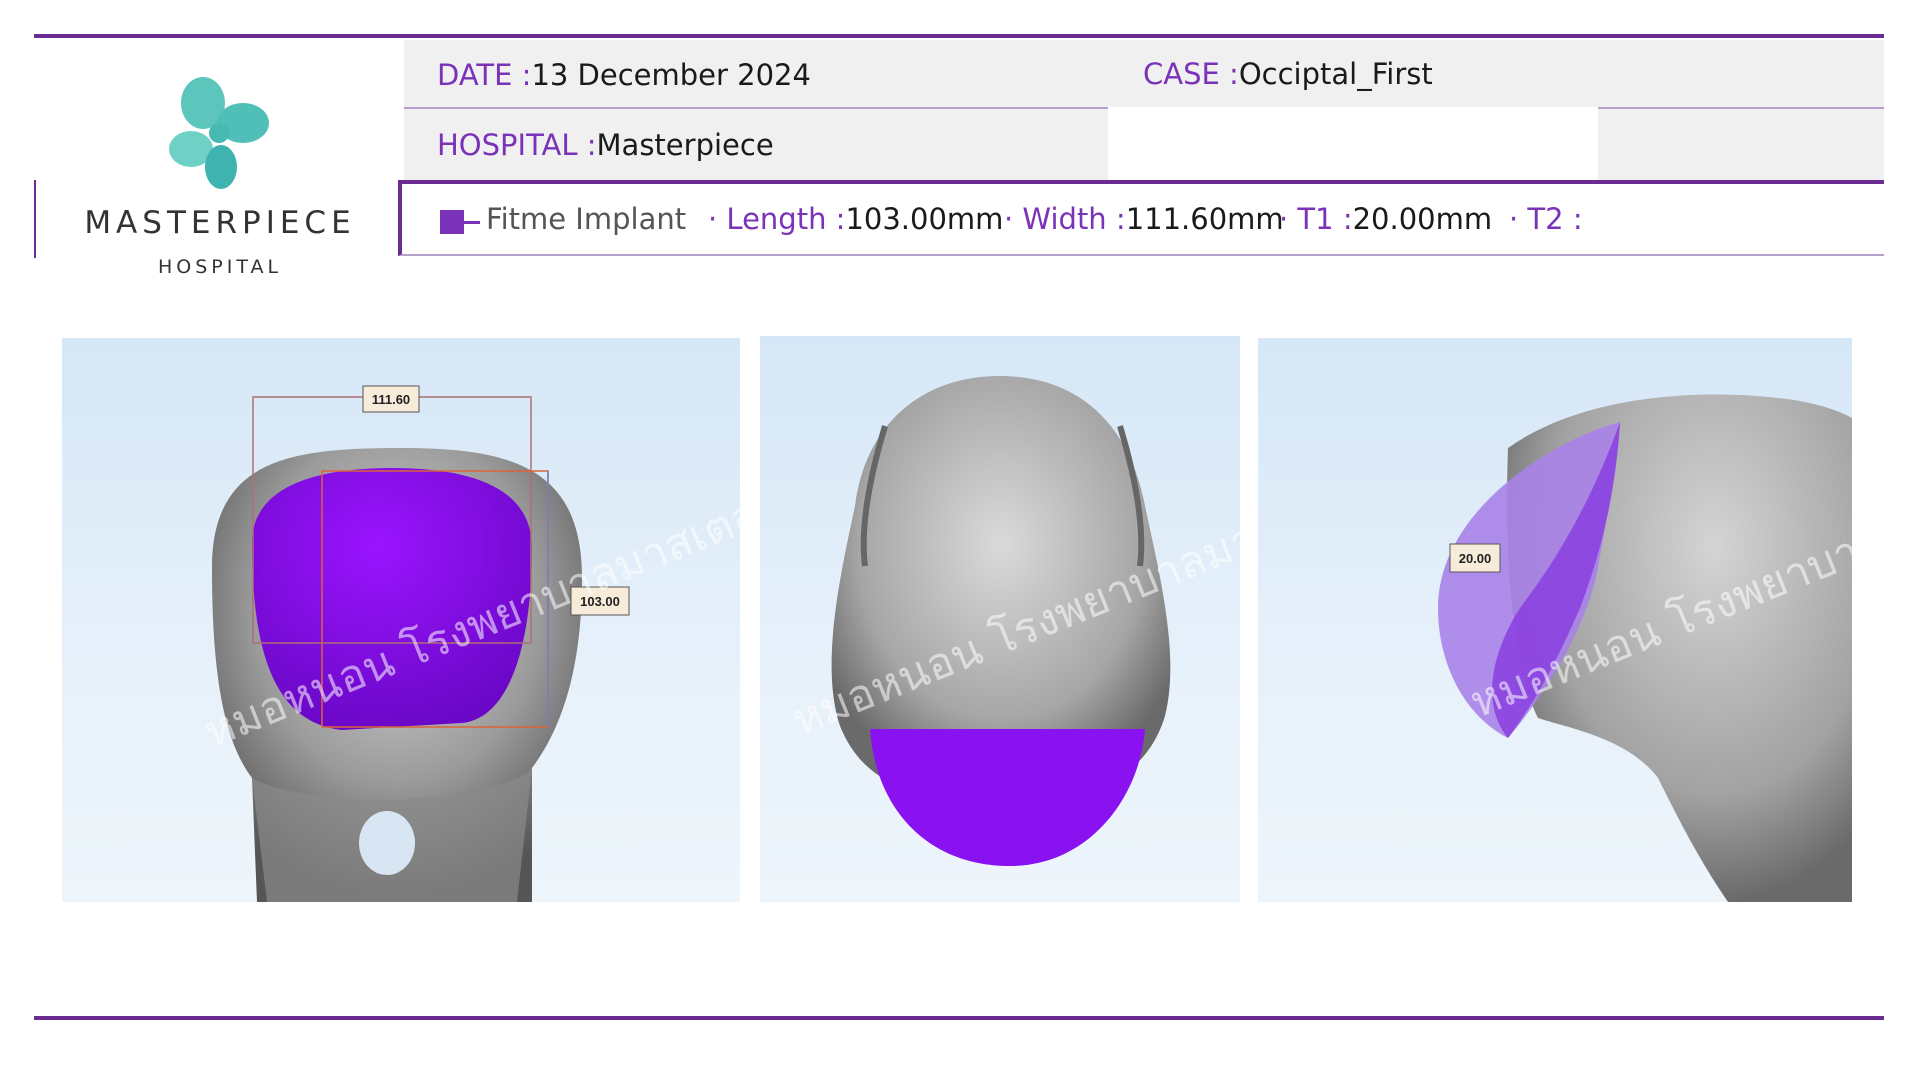 This screenshot has width=1920, height=1080. I want to click on width-dim-label: 111.60, so click(391, 399).